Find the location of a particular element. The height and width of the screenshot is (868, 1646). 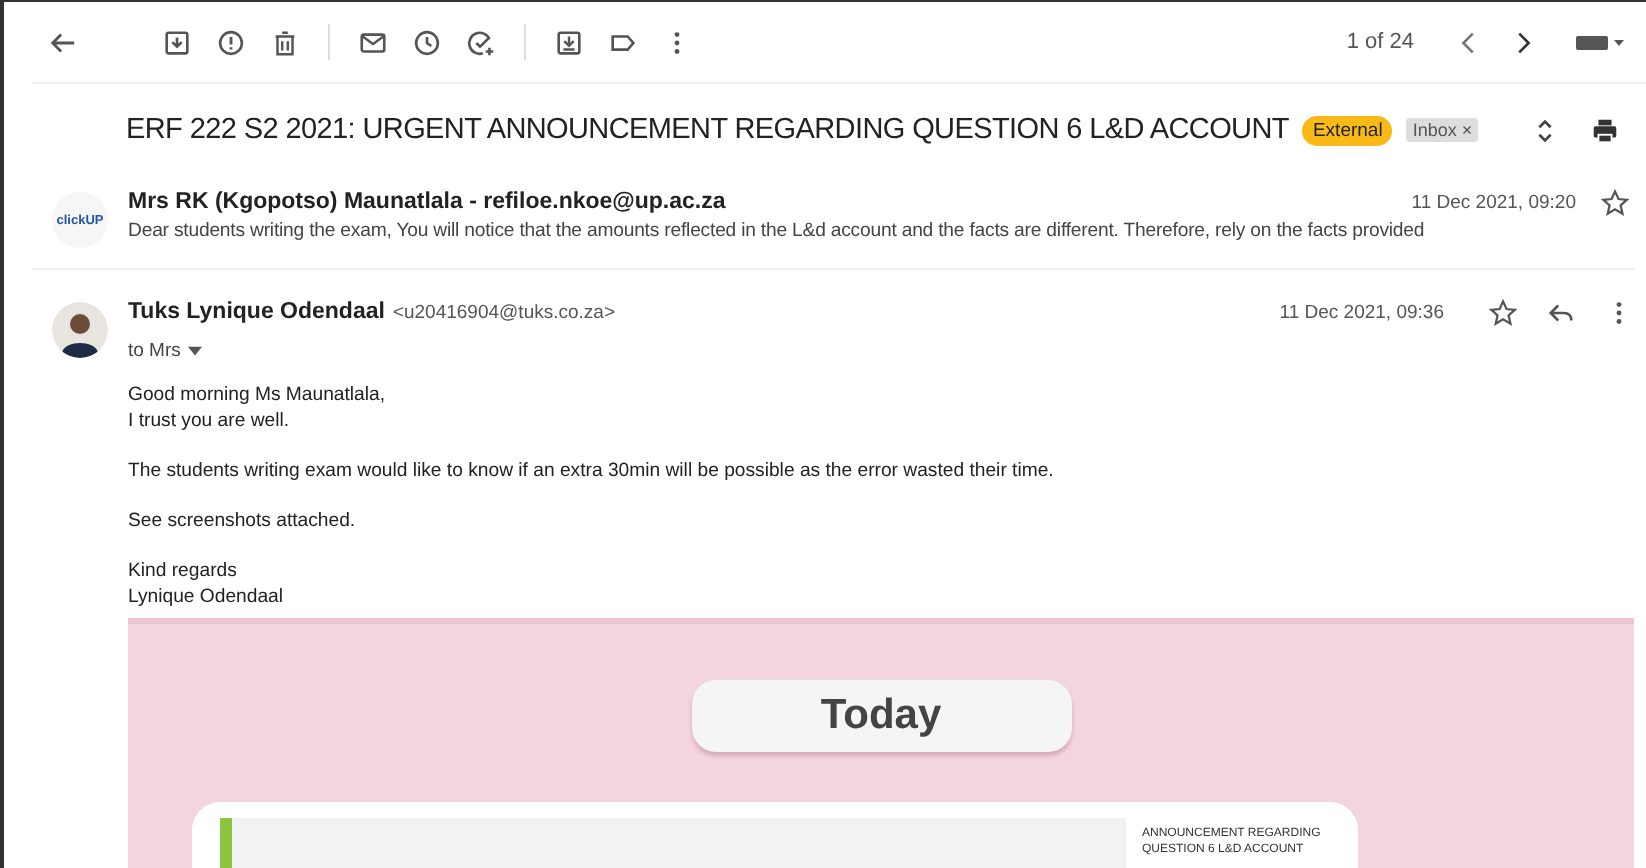

message-date: 11 Dec 2021, 09:20 is located at coordinates (1493, 202).